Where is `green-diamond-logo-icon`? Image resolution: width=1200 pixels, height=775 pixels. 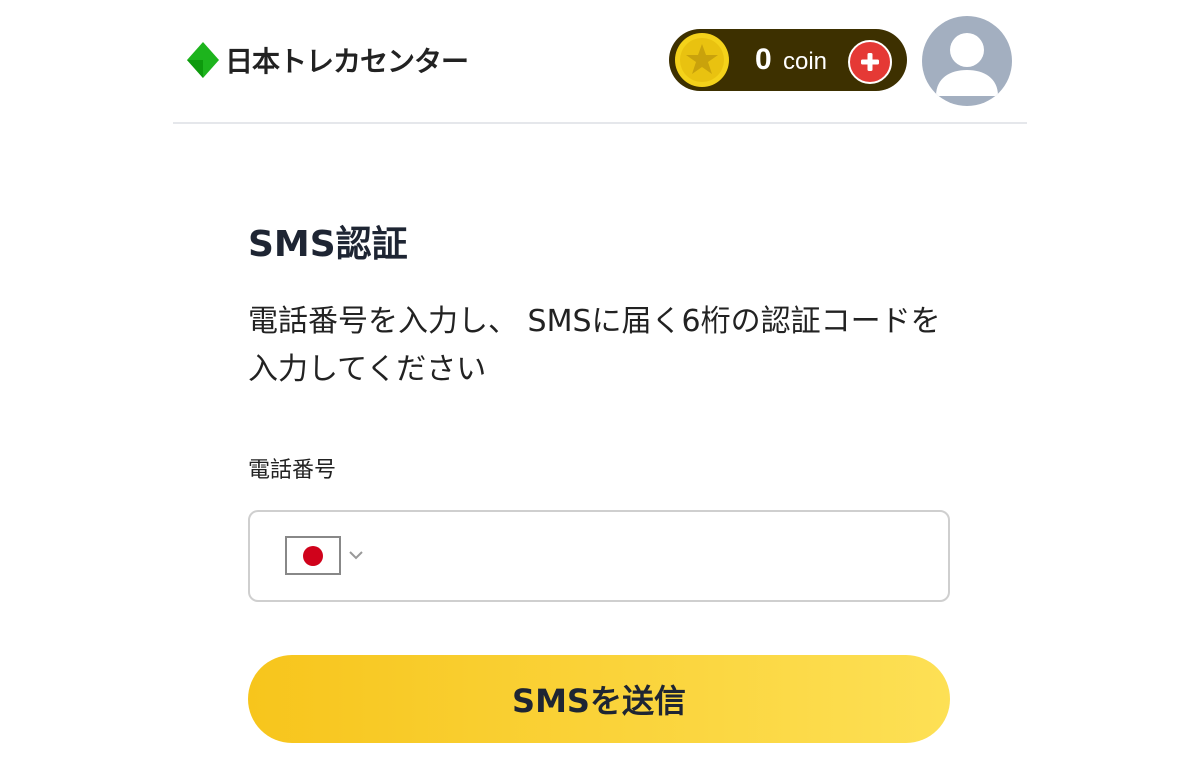 green-diamond-logo-icon is located at coordinates (203, 60).